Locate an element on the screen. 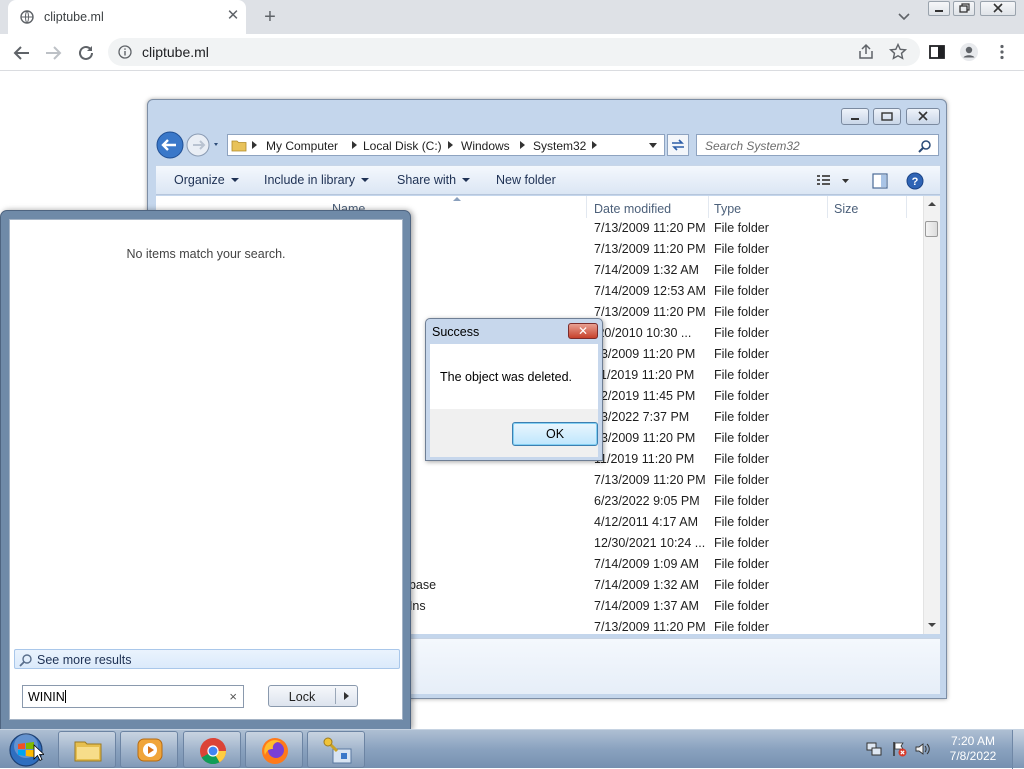  site-info-icon is located at coordinates (125, 52).